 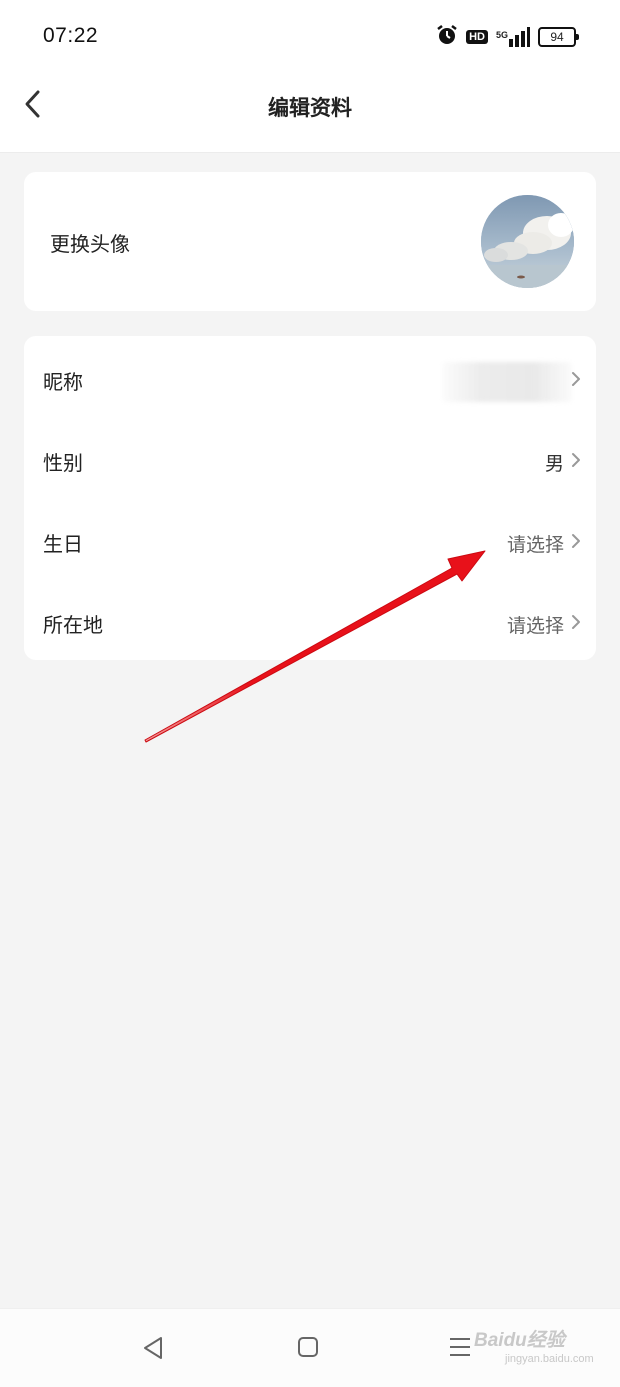 I want to click on signal-icon: 5G, so click(x=513, y=37).